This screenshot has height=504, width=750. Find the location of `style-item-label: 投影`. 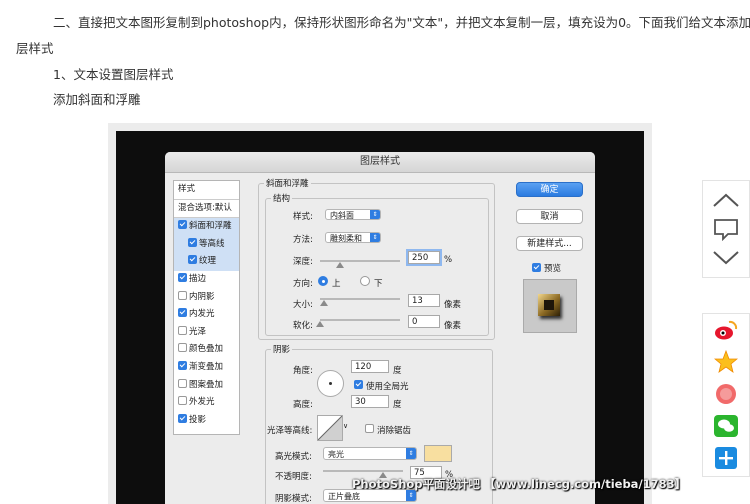

style-item-label: 投影 is located at coordinates (198, 419).